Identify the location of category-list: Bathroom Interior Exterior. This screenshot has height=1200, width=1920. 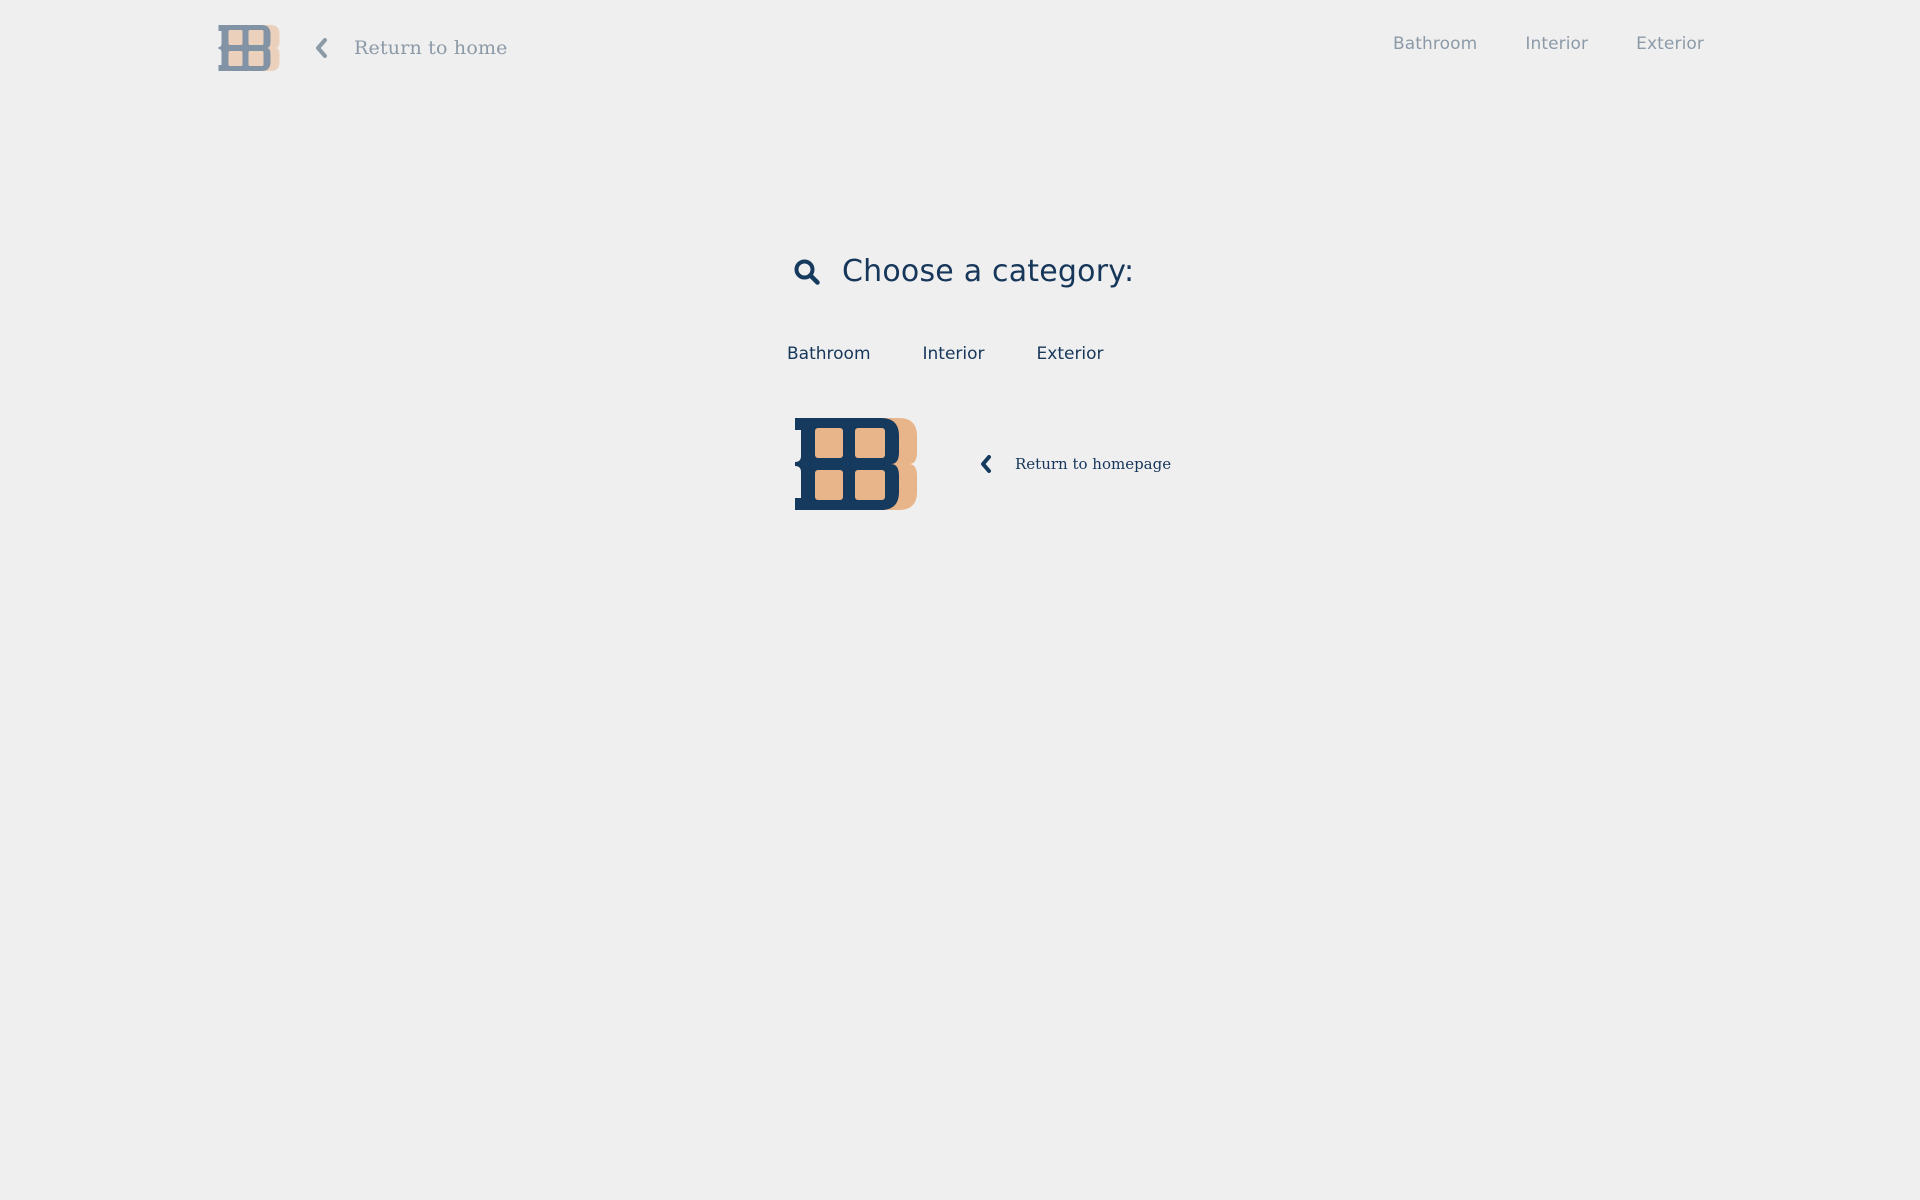
(945, 354).